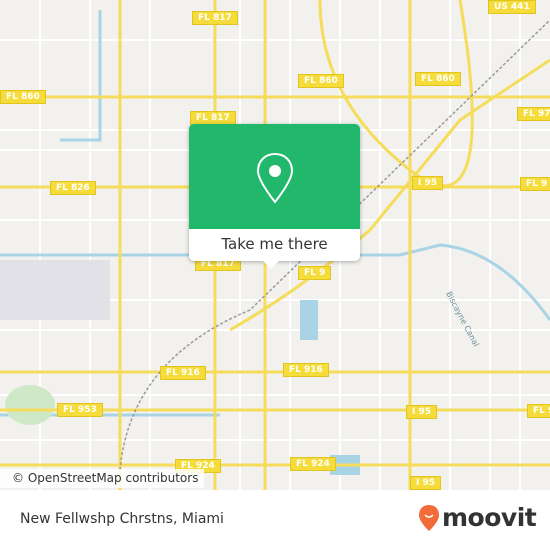 This screenshot has width=550, height=550. What do you see at coordinates (275, 178) in the screenshot?
I see `location-pin-icon` at bounding box center [275, 178].